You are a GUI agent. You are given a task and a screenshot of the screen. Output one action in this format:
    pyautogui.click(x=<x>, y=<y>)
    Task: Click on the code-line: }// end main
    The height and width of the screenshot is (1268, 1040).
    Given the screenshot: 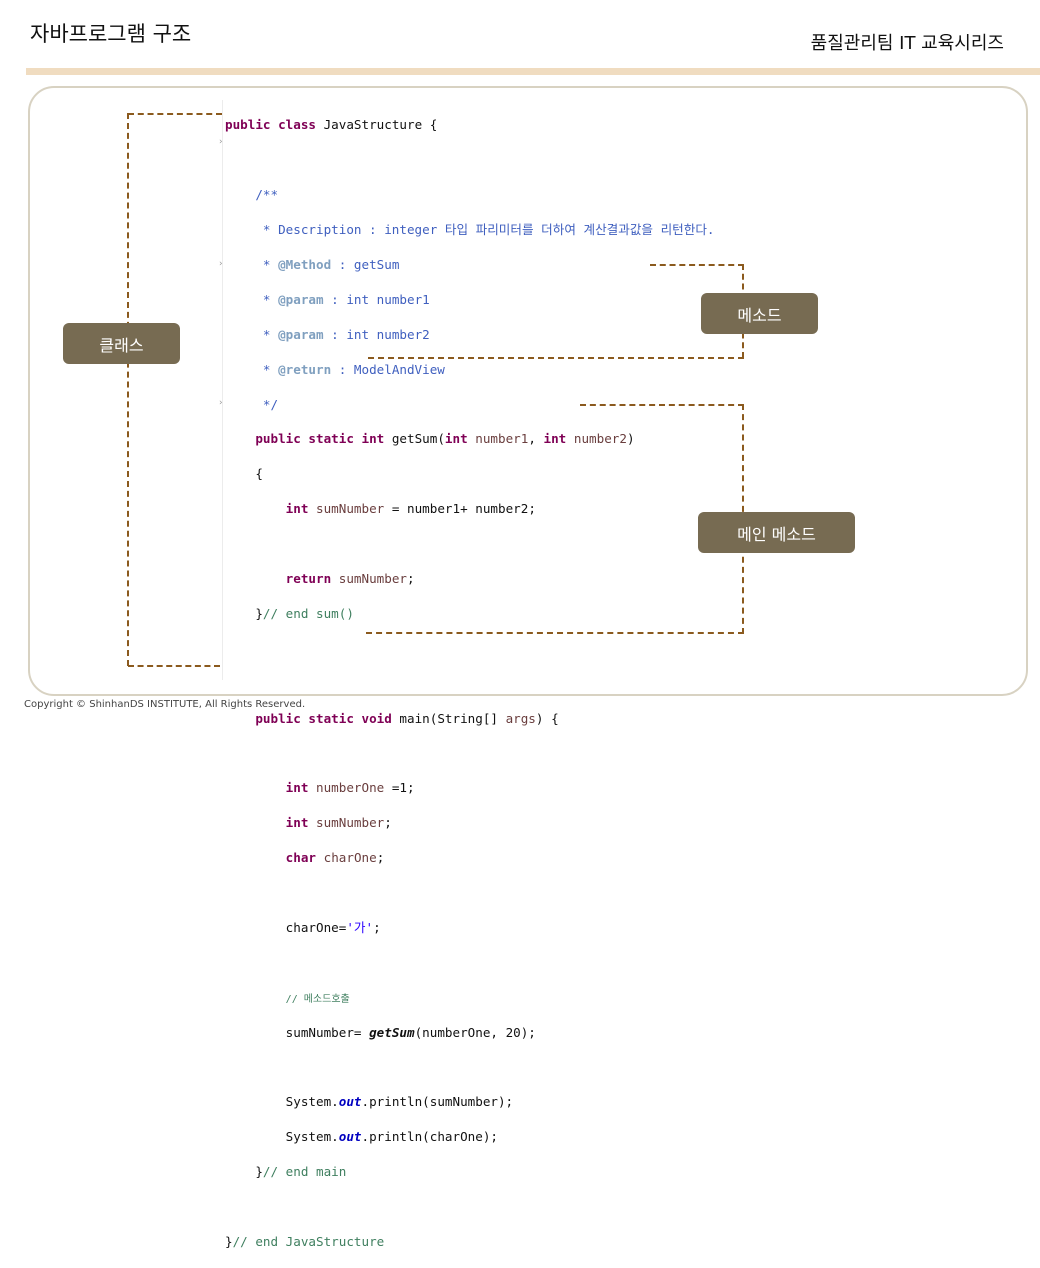 What is the action you would take?
    pyautogui.click(x=286, y=1172)
    